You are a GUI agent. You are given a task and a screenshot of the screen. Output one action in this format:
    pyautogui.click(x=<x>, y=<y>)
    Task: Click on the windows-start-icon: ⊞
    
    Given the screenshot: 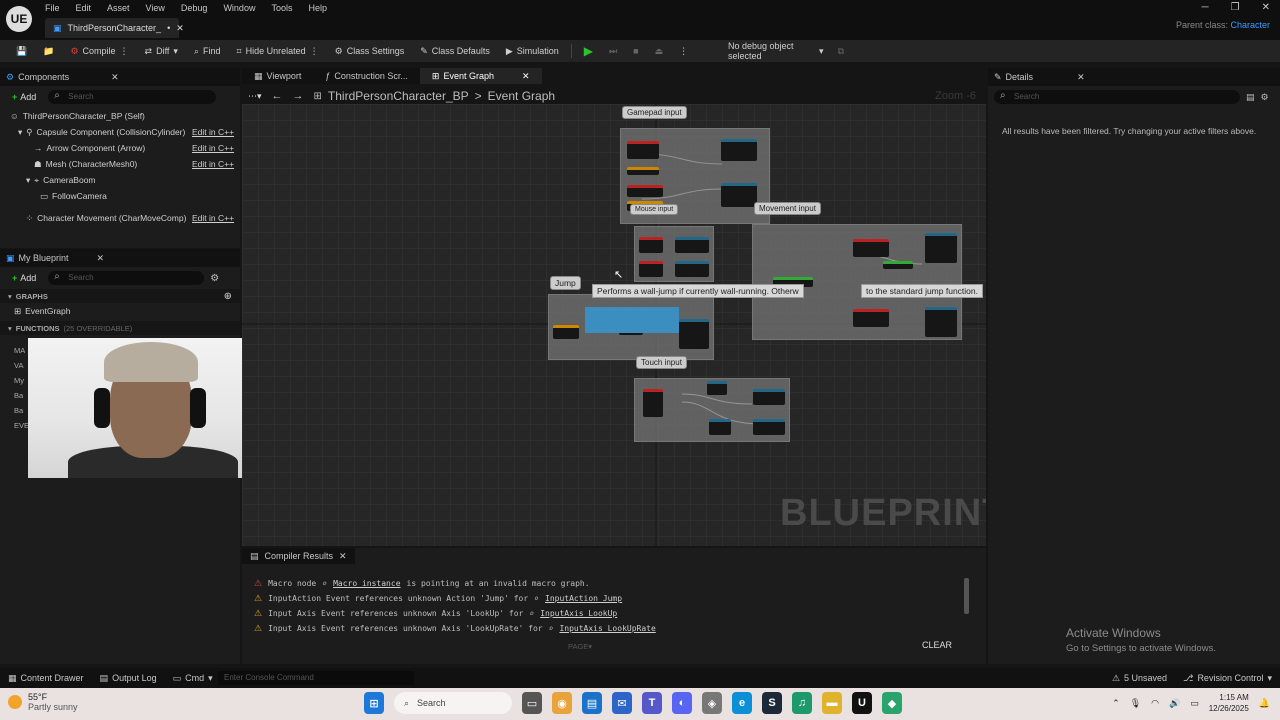 What is the action you would take?
    pyautogui.click(x=374, y=703)
    